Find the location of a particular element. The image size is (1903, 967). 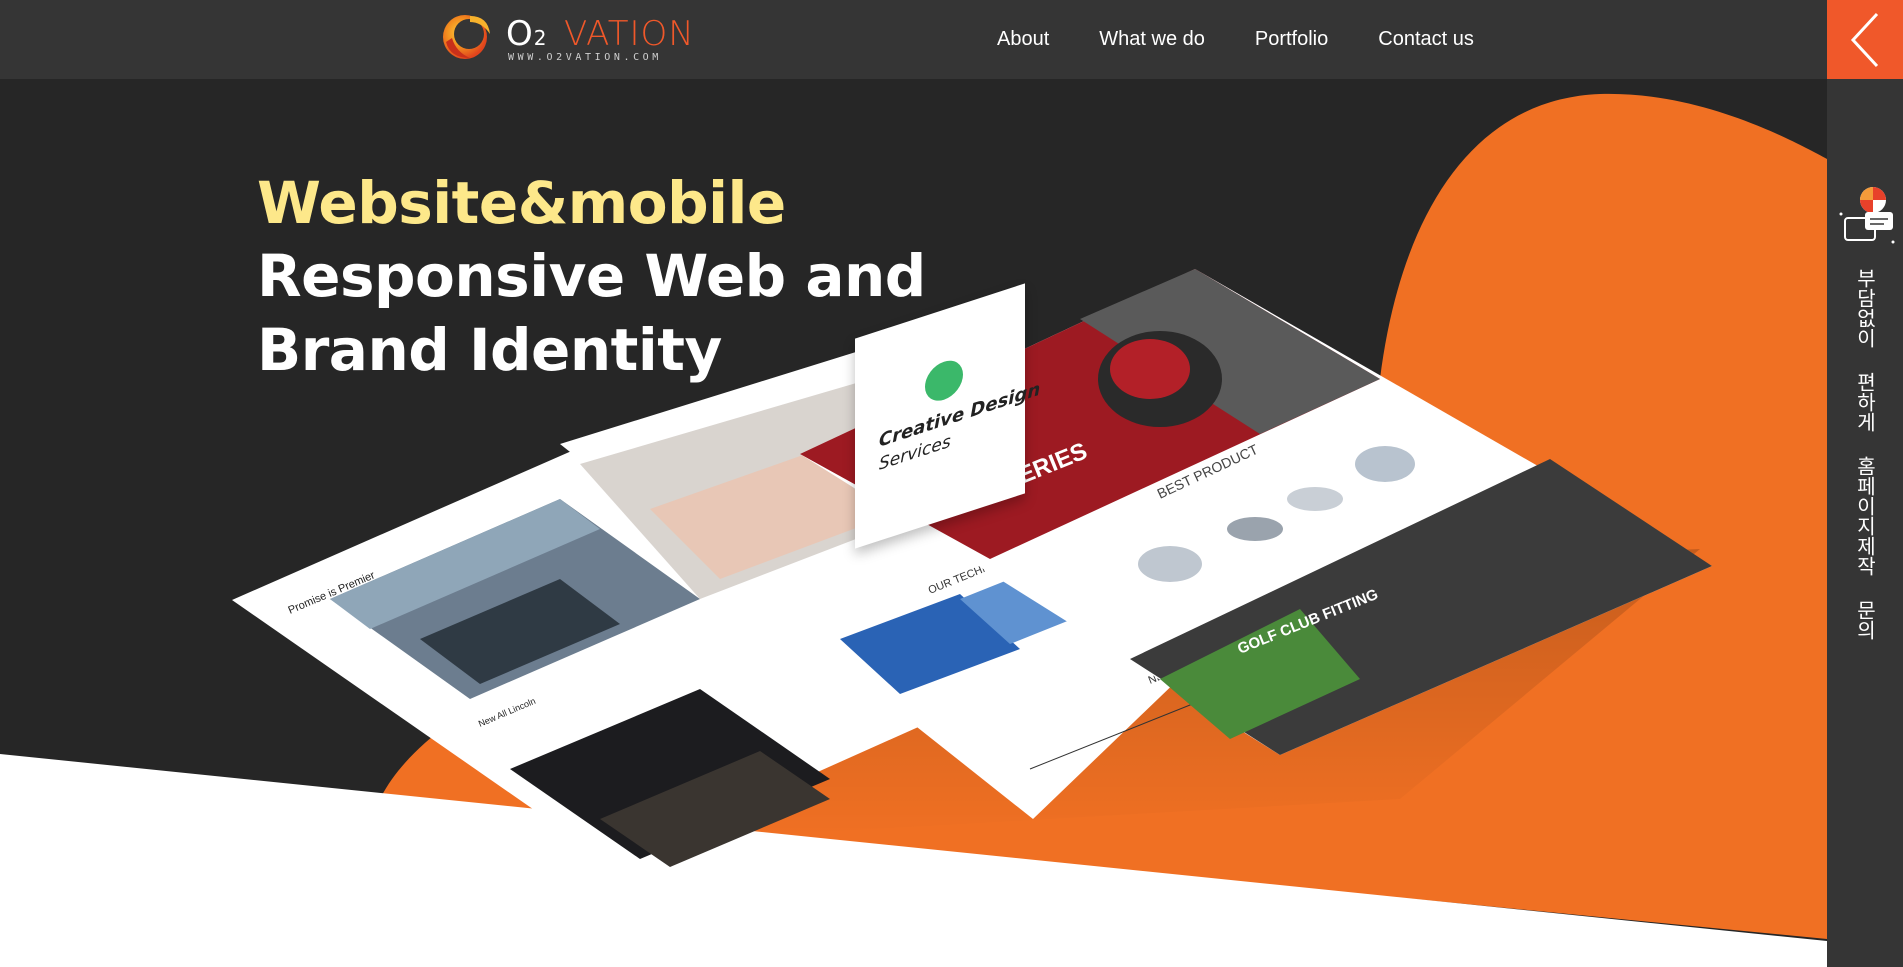

o2vation-logo: O2 VATION WWW.O2VATION.COM is located at coordinates (567, 38).